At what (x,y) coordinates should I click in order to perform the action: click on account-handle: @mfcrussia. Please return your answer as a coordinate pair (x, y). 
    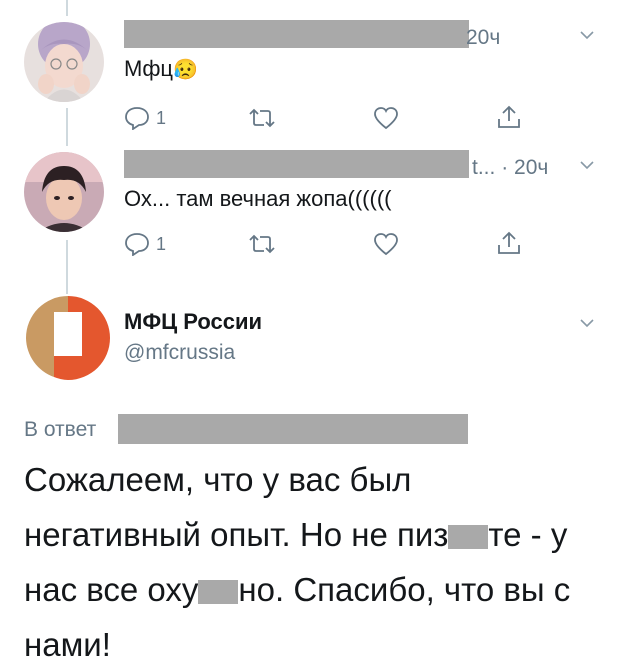
    Looking at the image, I should click on (179, 353).